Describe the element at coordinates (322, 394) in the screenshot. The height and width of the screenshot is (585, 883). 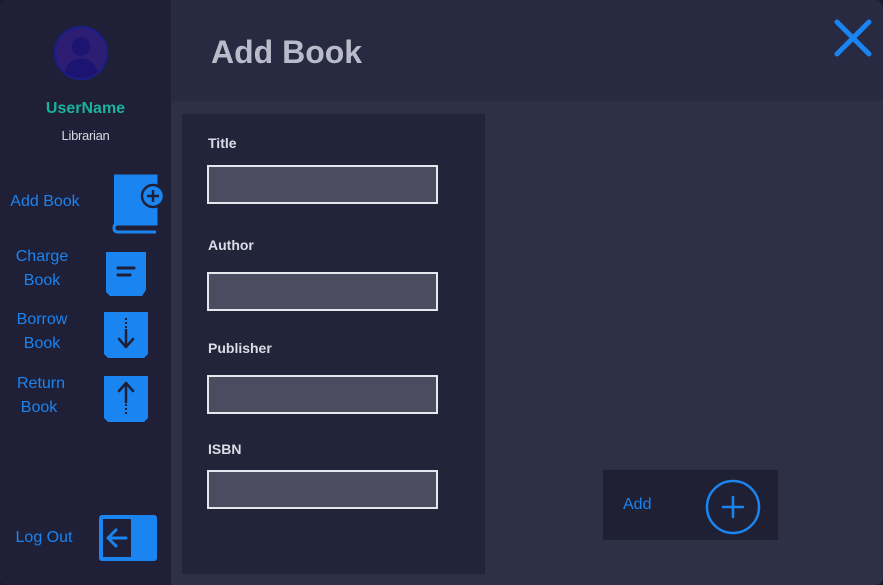
I see `publisher-input` at that location.